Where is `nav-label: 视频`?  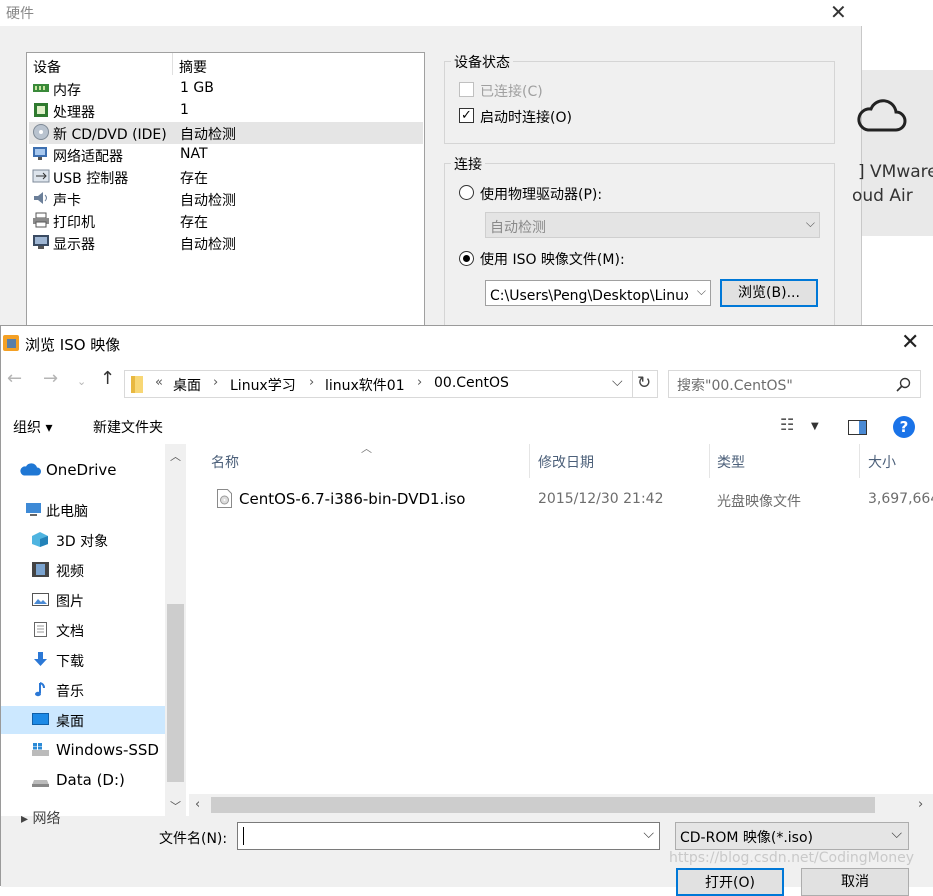
nav-label: 视频 is located at coordinates (70, 572).